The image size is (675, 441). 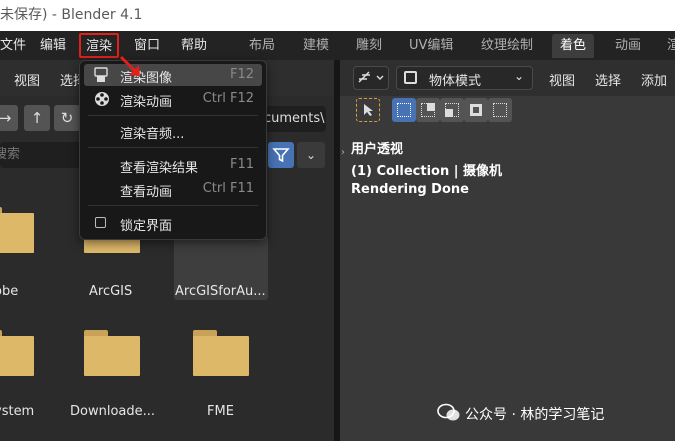 I want to click on tab-sculpting: 雕刻, so click(x=369, y=46).